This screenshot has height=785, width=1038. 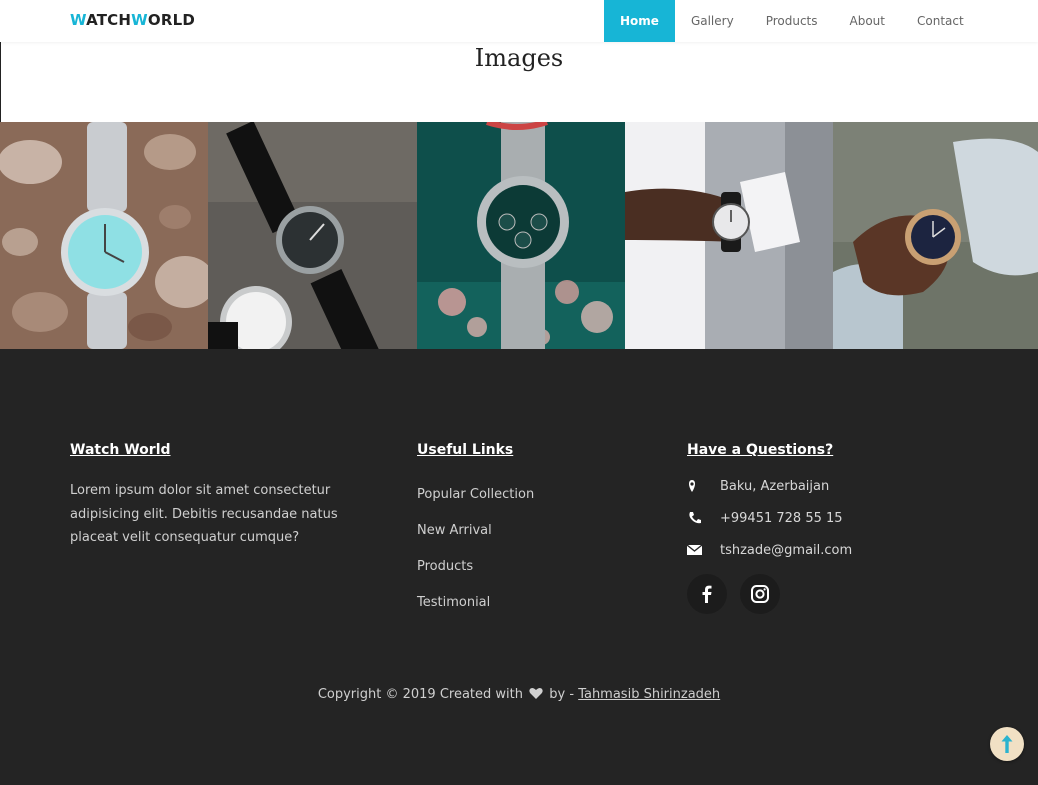 I want to click on nav-products: Products, so click(x=792, y=21).